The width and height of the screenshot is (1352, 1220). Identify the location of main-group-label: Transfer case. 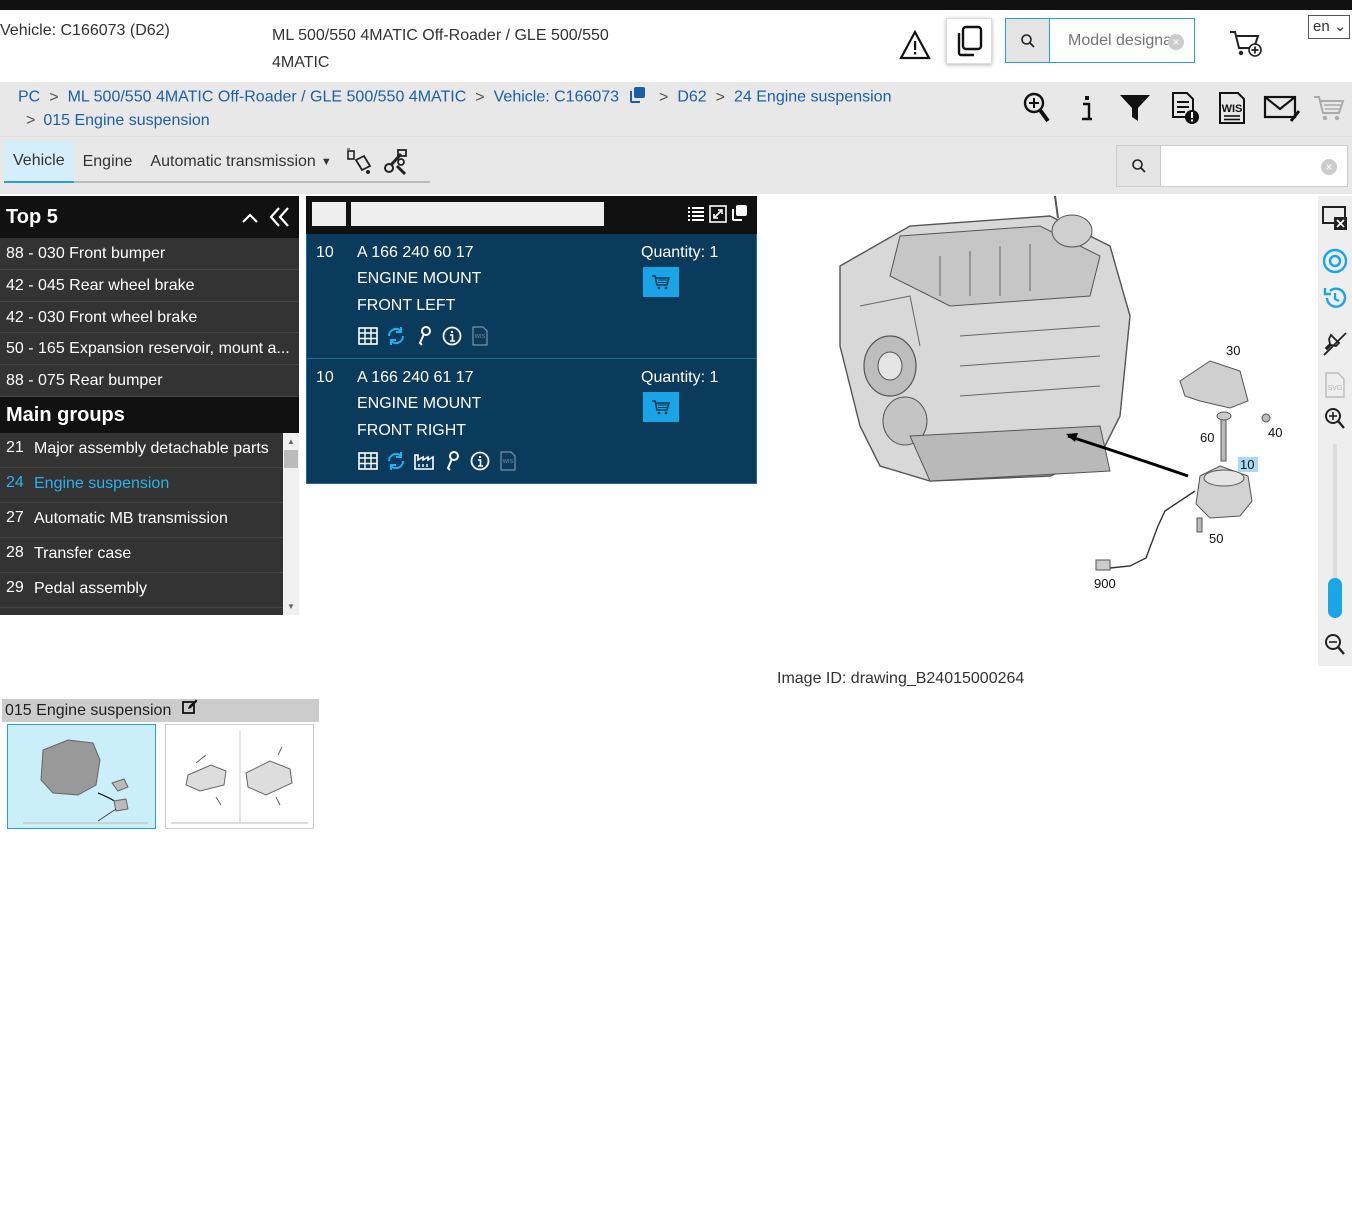
(83, 553).